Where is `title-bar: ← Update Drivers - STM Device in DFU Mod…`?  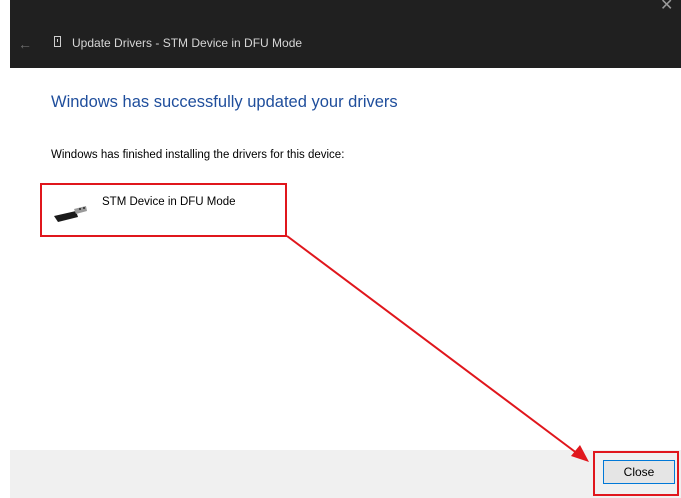
title-bar: ← Update Drivers - STM Device in DFU Mod… is located at coordinates (345, 34).